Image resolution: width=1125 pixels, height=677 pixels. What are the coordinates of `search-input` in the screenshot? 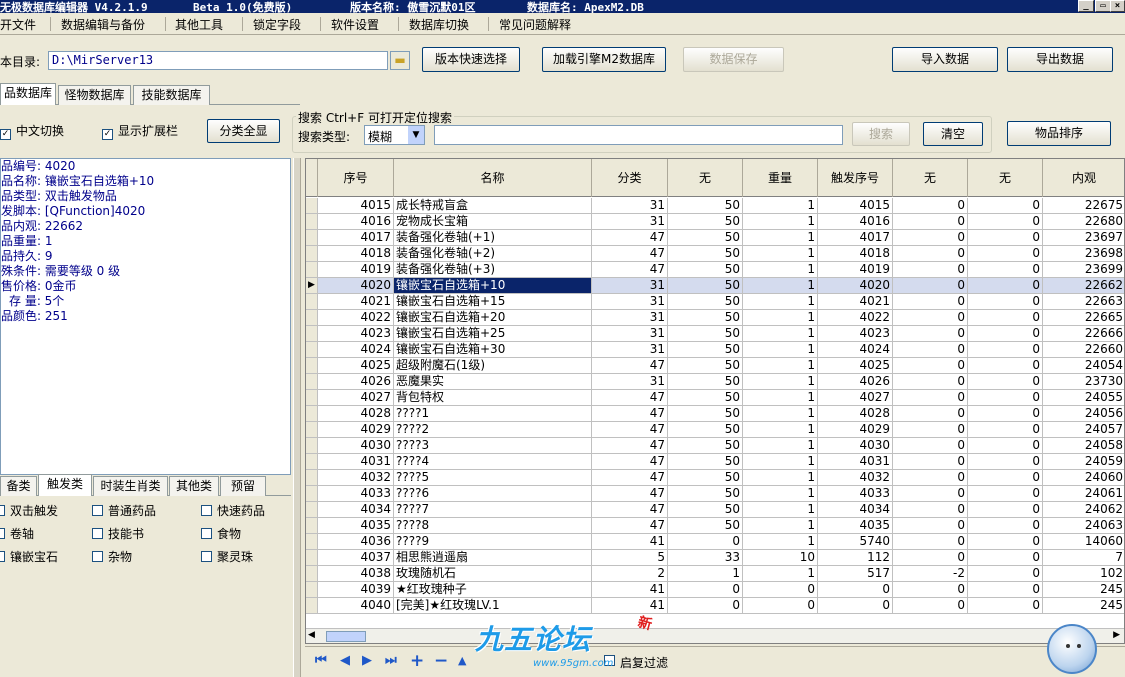 It's located at (638, 135).